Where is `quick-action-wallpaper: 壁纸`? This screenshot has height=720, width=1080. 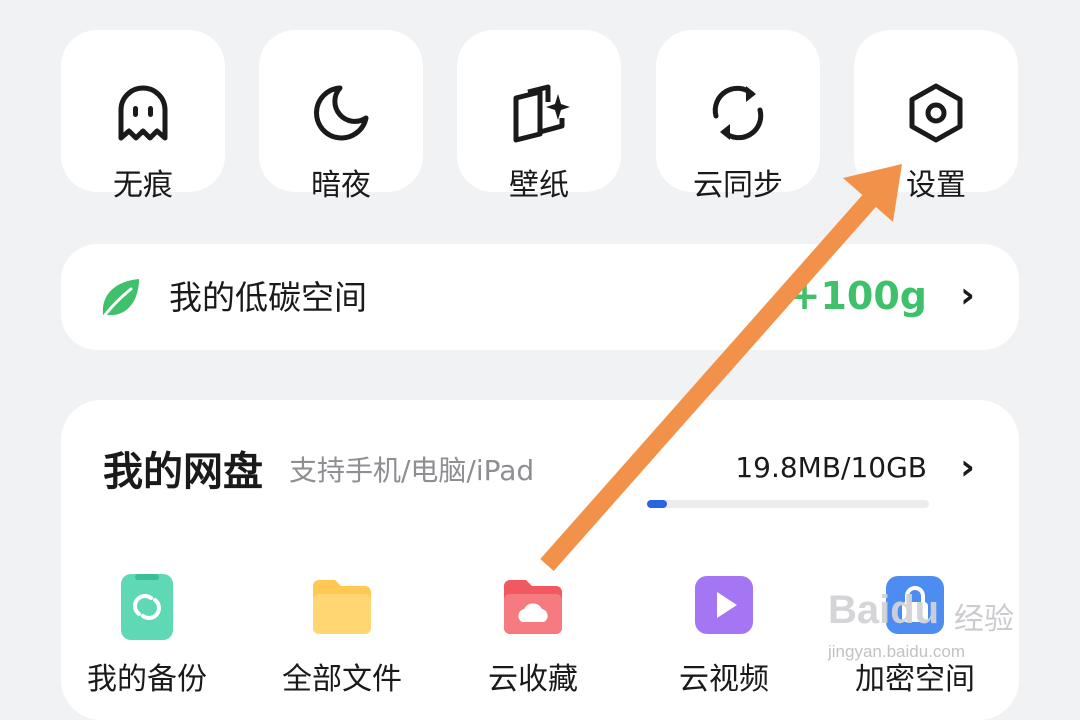 quick-action-wallpaper: 壁纸 is located at coordinates (539, 116).